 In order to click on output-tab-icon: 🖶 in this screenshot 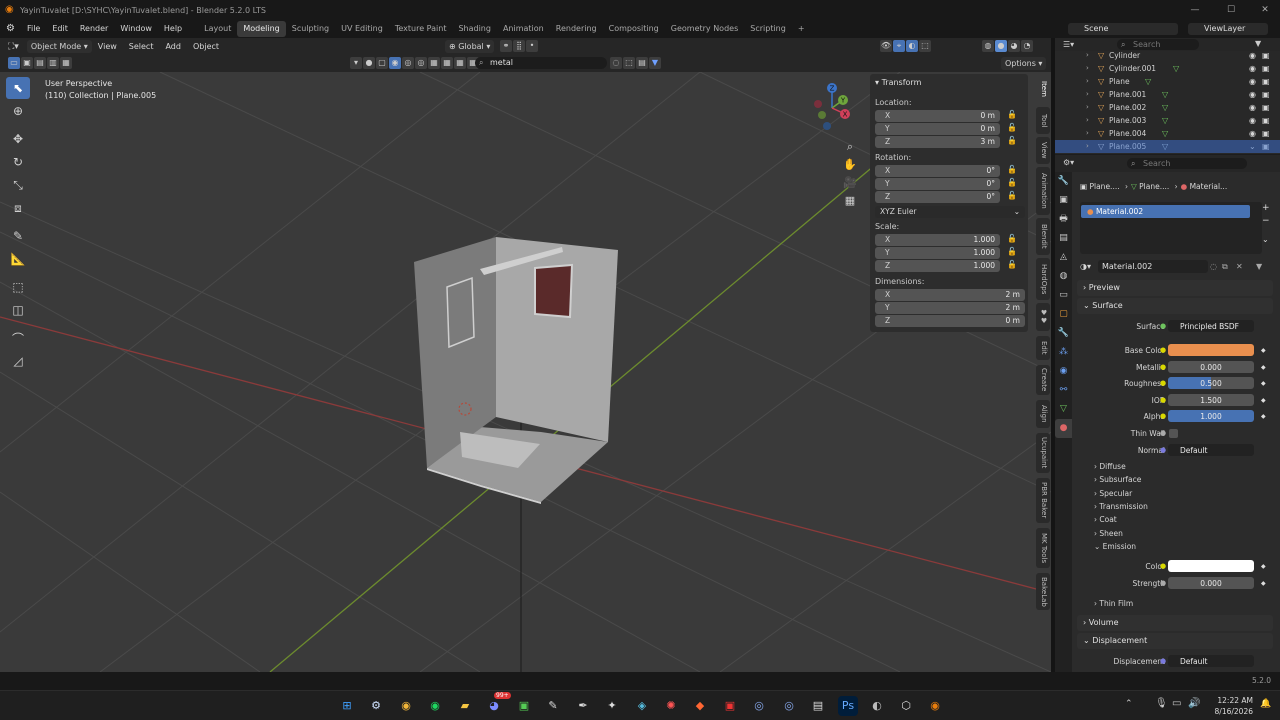, I will do `click(1063, 219)`.